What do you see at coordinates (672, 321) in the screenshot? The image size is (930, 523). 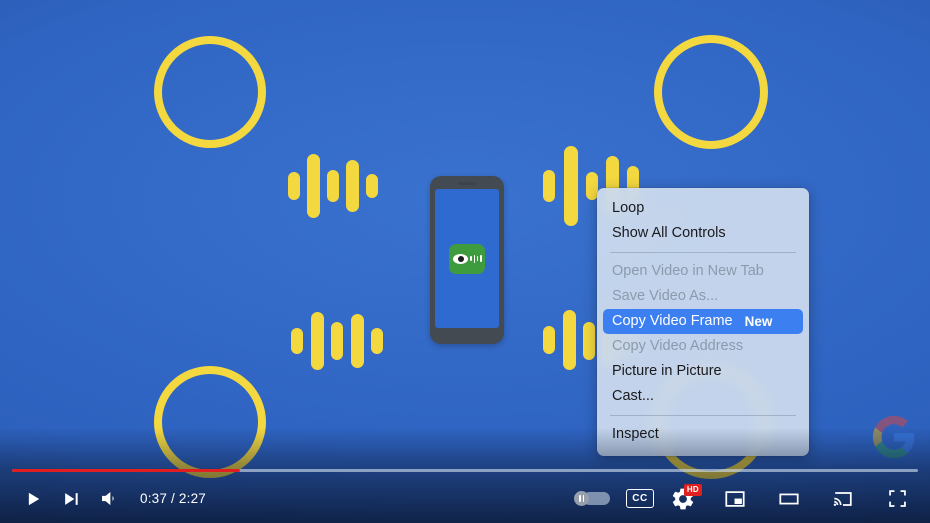 I see `menu-item-label: Copy Video Frame` at bounding box center [672, 321].